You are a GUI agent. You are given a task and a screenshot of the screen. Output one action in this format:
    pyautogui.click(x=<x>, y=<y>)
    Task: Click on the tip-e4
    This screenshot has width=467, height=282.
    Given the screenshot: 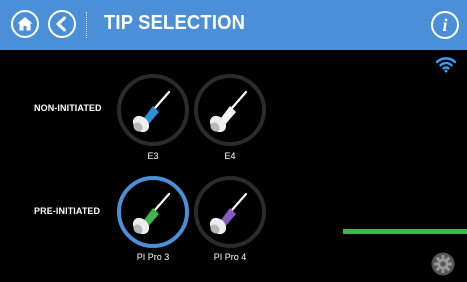 What is the action you would take?
    pyautogui.click(x=230, y=110)
    